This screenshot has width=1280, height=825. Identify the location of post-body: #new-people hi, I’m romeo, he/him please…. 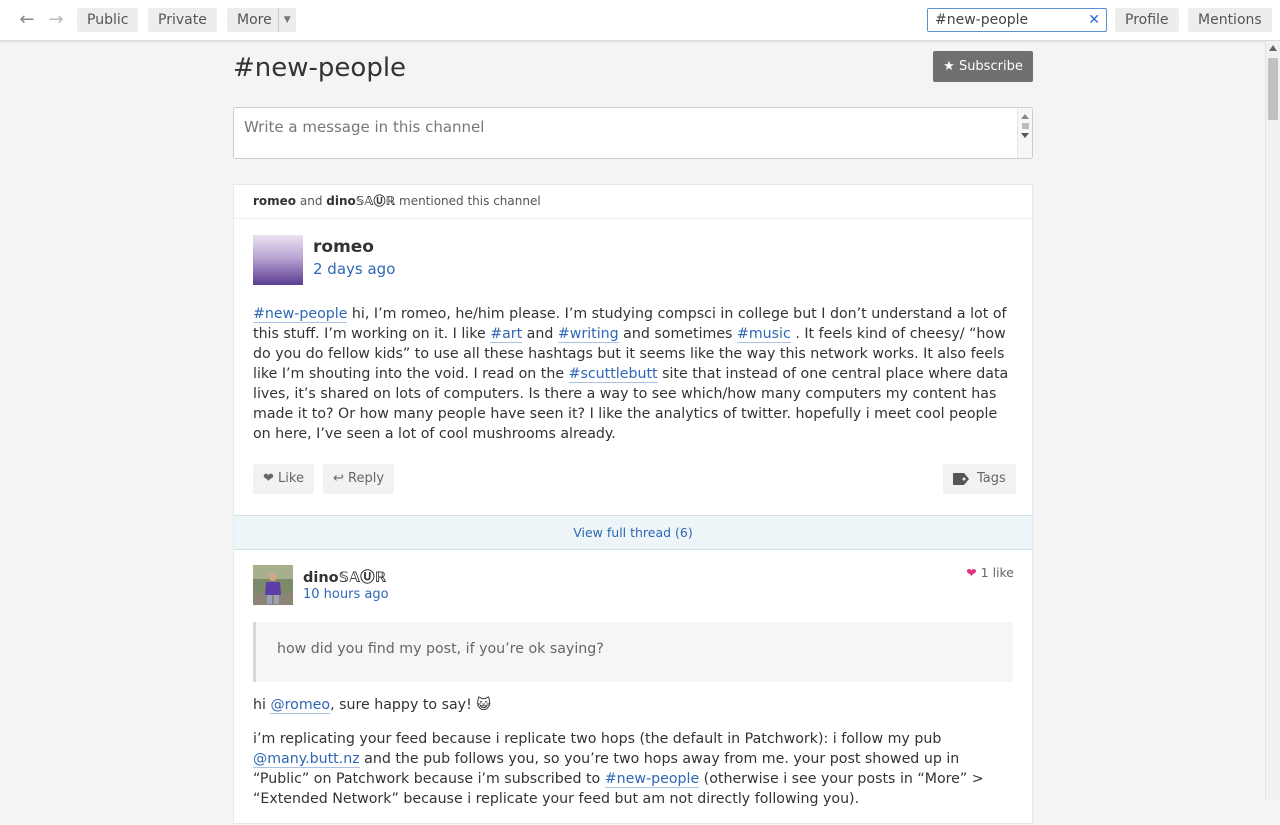
(633, 374).